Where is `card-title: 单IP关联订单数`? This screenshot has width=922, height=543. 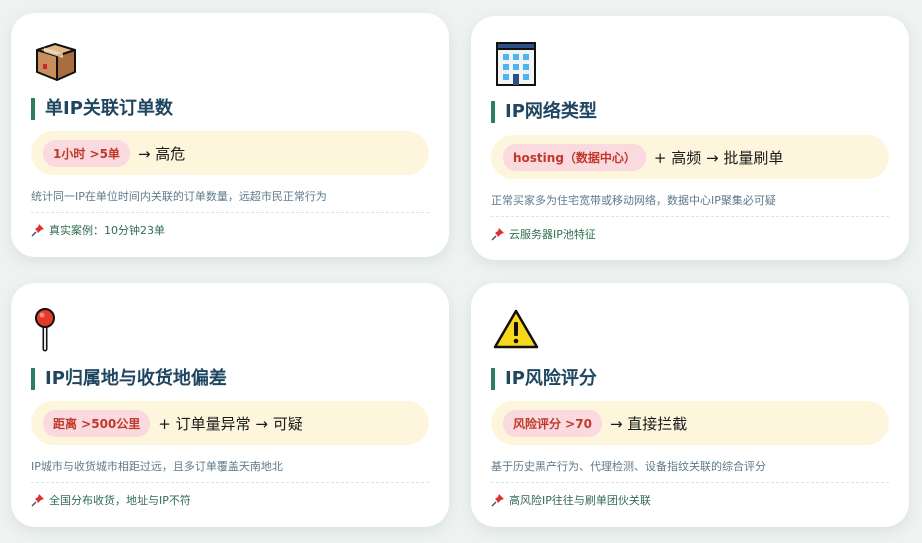 card-title: 单IP关联订单数 is located at coordinates (102, 109).